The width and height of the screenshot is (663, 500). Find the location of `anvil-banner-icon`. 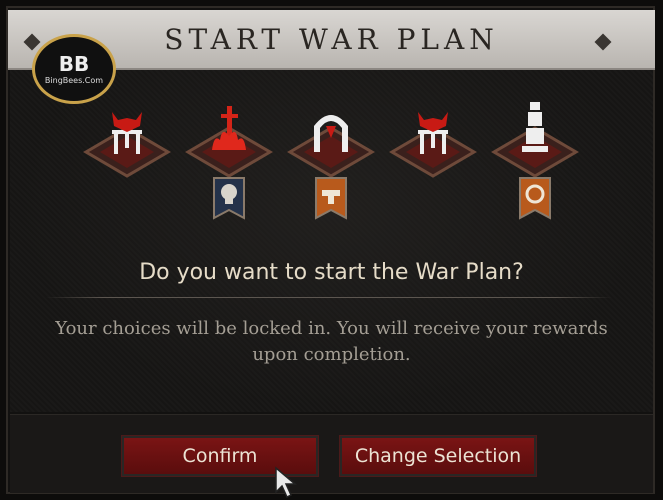

anvil-banner-icon is located at coordinates (331, 198).